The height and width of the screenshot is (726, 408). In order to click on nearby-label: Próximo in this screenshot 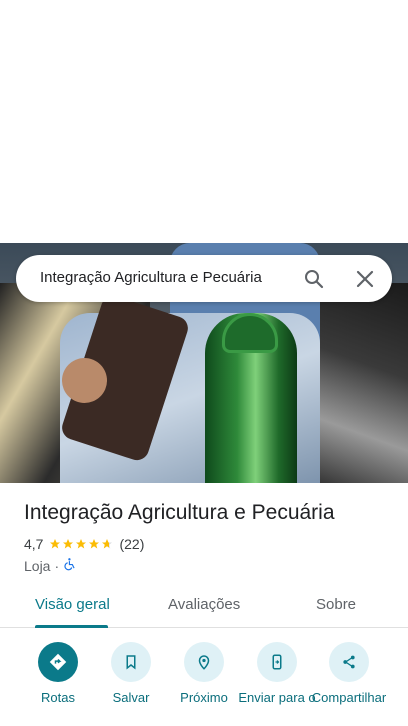, I will do `click(204, 697)`.